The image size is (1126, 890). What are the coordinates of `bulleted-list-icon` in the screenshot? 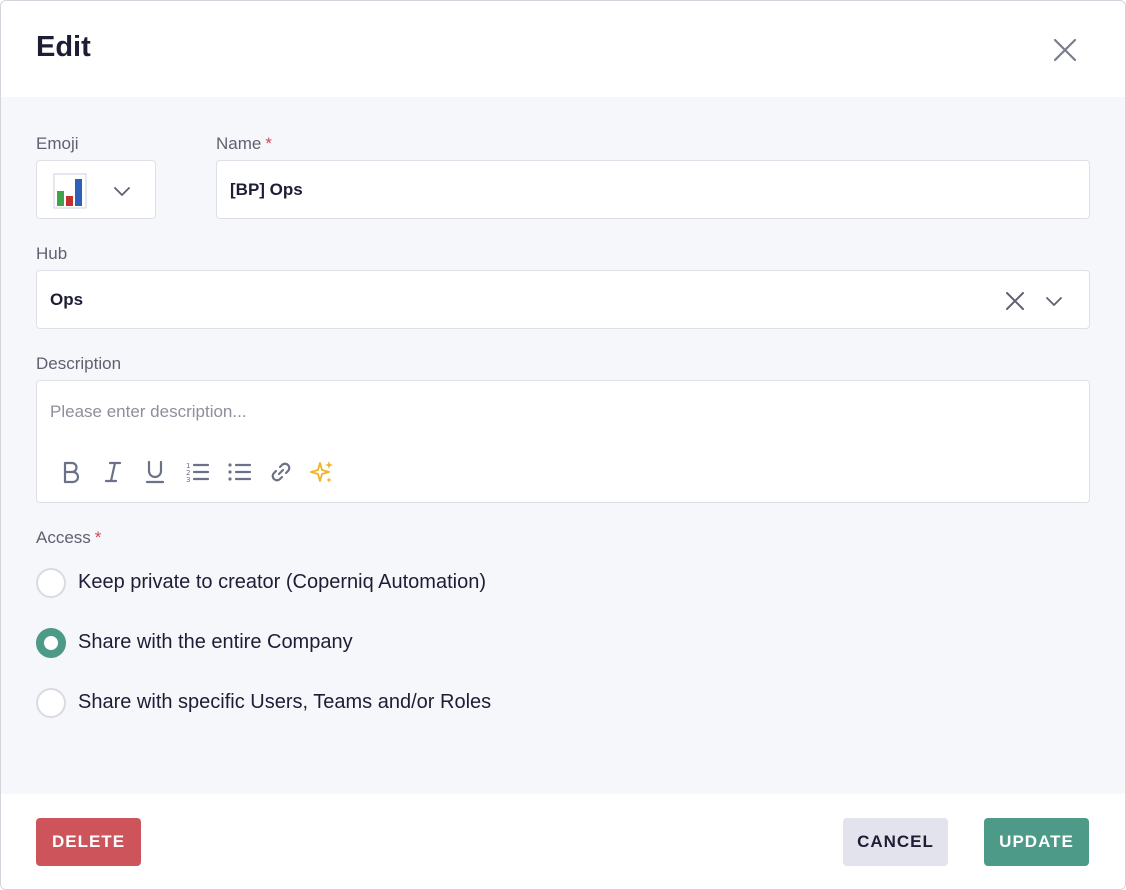 It's located at (240, 472).